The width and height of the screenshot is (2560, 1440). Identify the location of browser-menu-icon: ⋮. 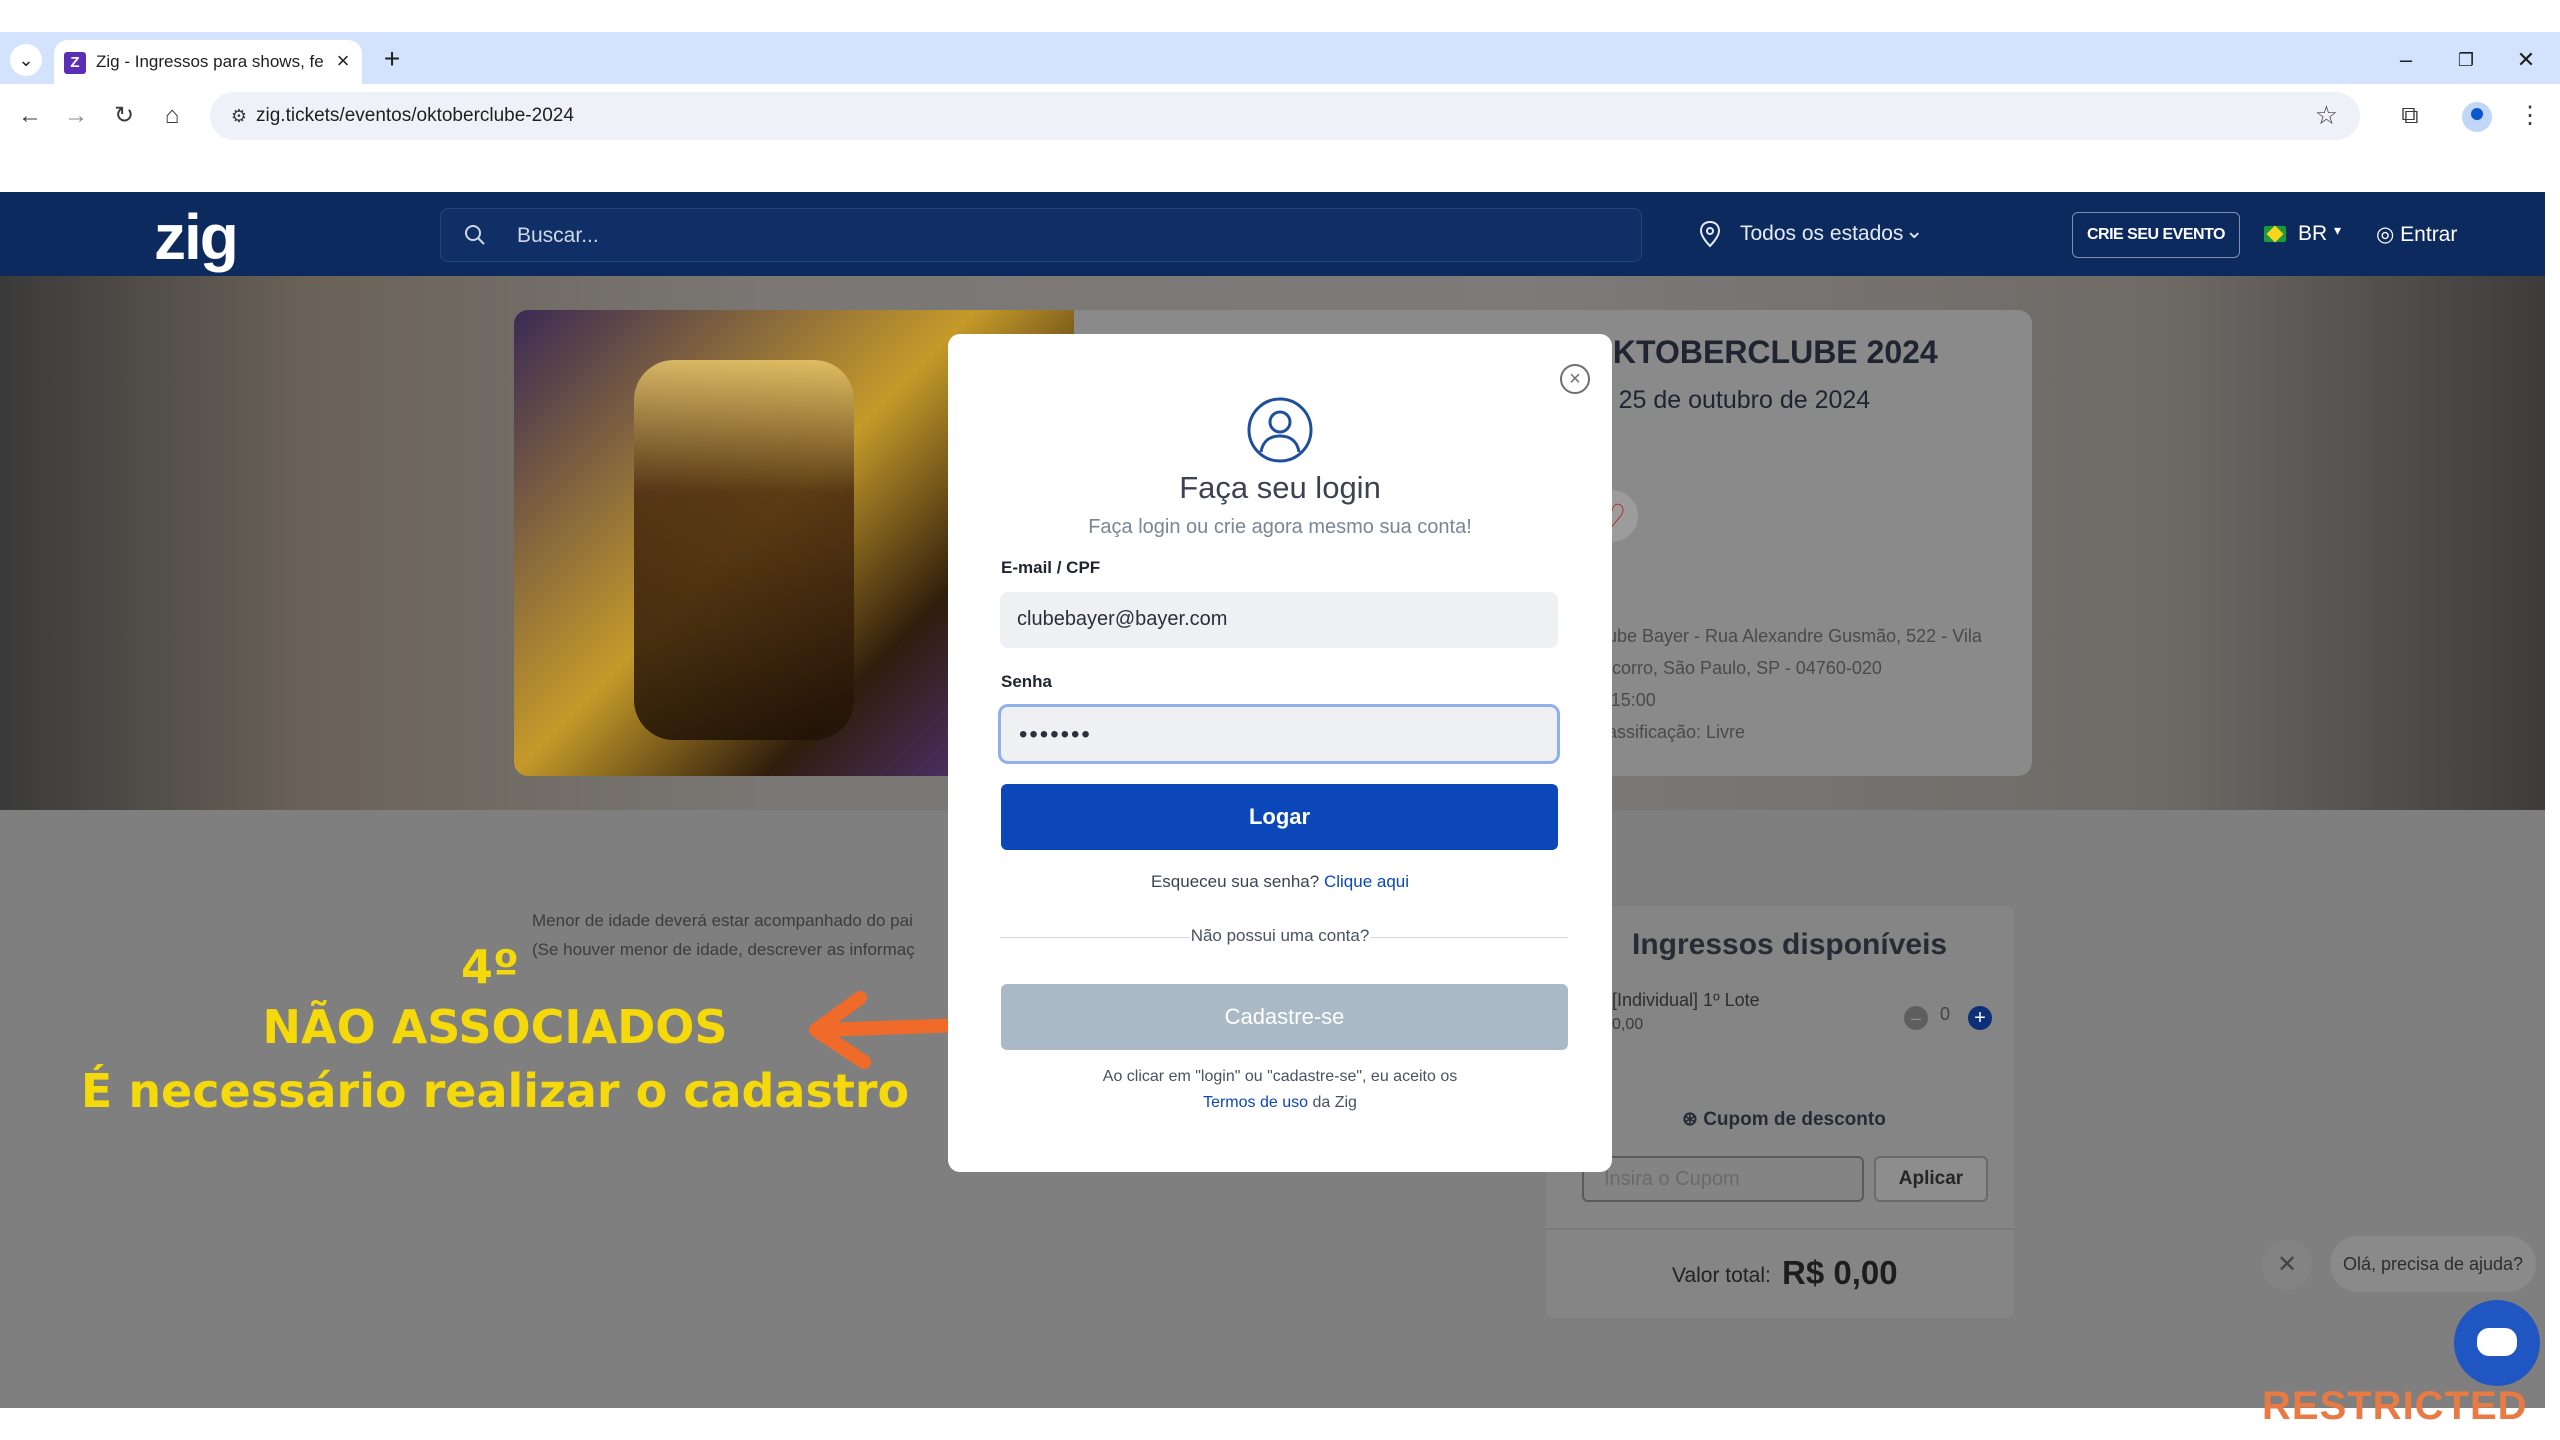
(2530, 116).